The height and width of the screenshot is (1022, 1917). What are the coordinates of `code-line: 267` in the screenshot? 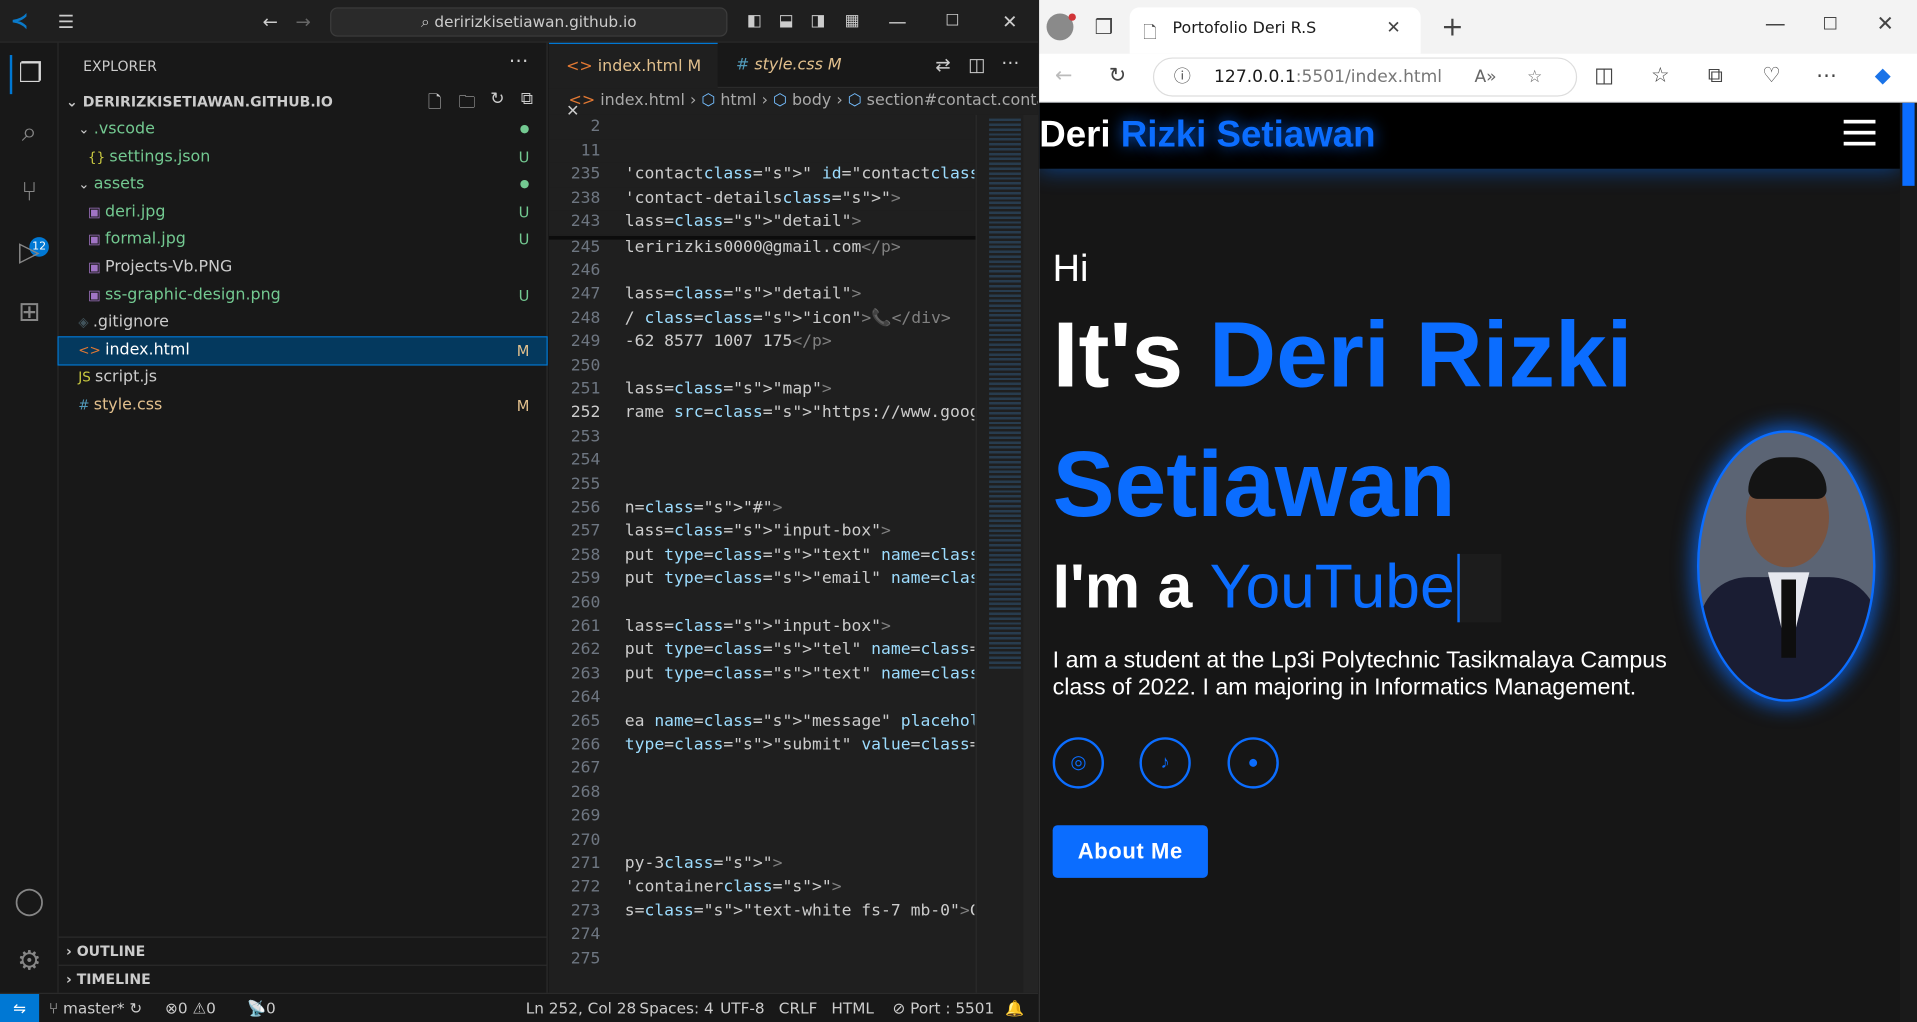 It's located at (761, 769).